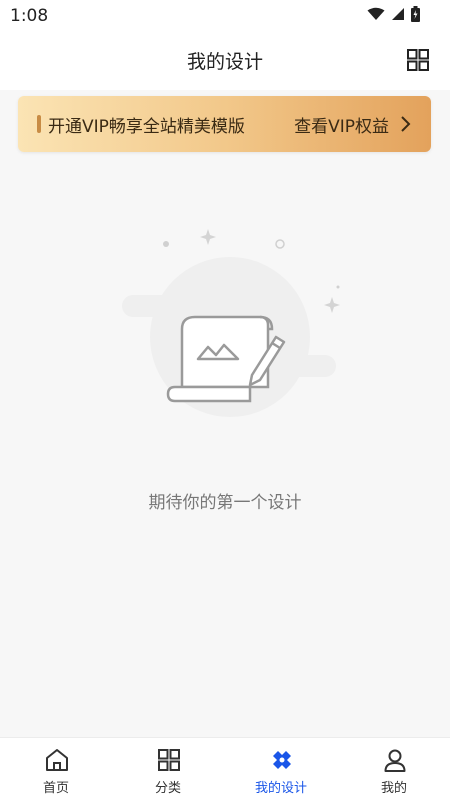 Image resolution: width=450 pixels, height=800 pixels. What do you see at coordinates (146, 127) in the screenshot?
I see `vip-promo-text: 开通VIP畅享全站精美模版` at bounding box center [146, 127].